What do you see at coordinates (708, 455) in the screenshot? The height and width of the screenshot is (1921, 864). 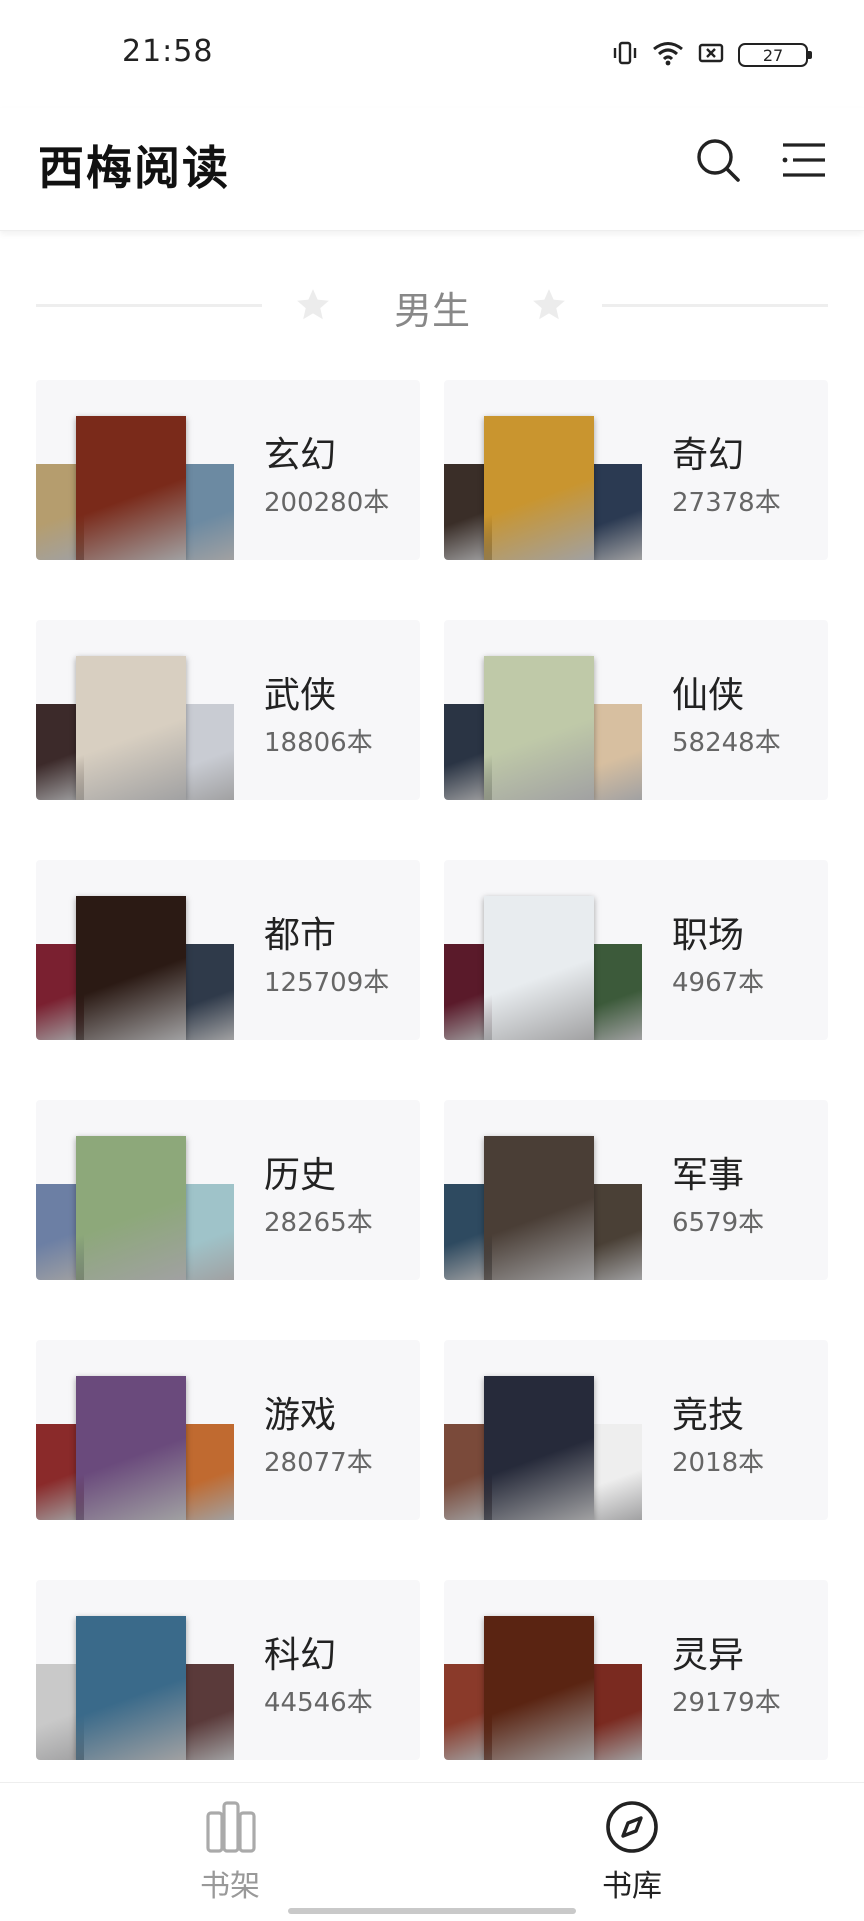 I see `category-name: 奇幻` at bounding box center [708, 455].